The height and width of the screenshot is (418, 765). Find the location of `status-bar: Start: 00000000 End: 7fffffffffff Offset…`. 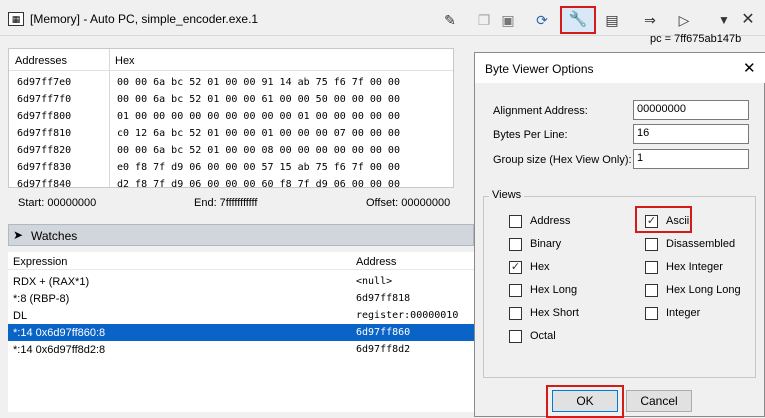

status-bar: Start: 00000000 End: 7fffffffffff Offset… is located at coordinates (241, 203).